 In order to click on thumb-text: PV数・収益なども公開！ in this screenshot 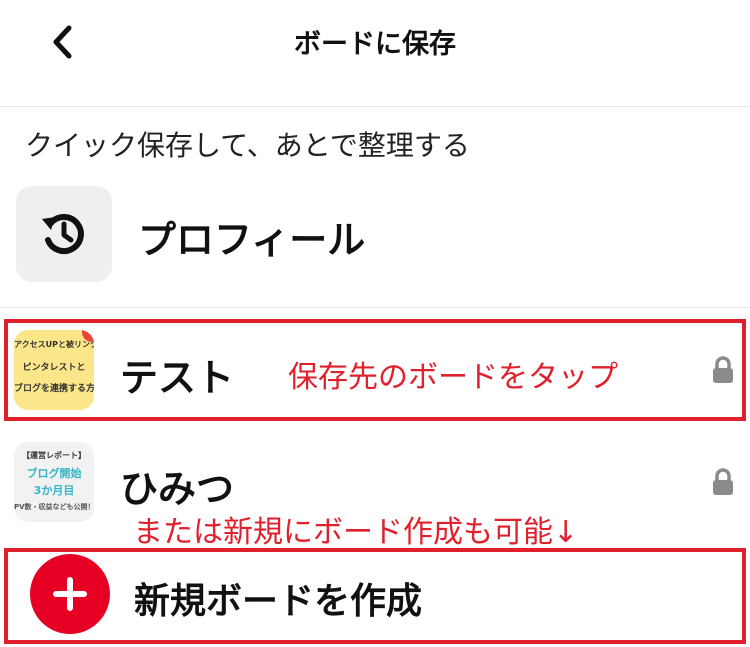, I will do `click(54, 507)`.